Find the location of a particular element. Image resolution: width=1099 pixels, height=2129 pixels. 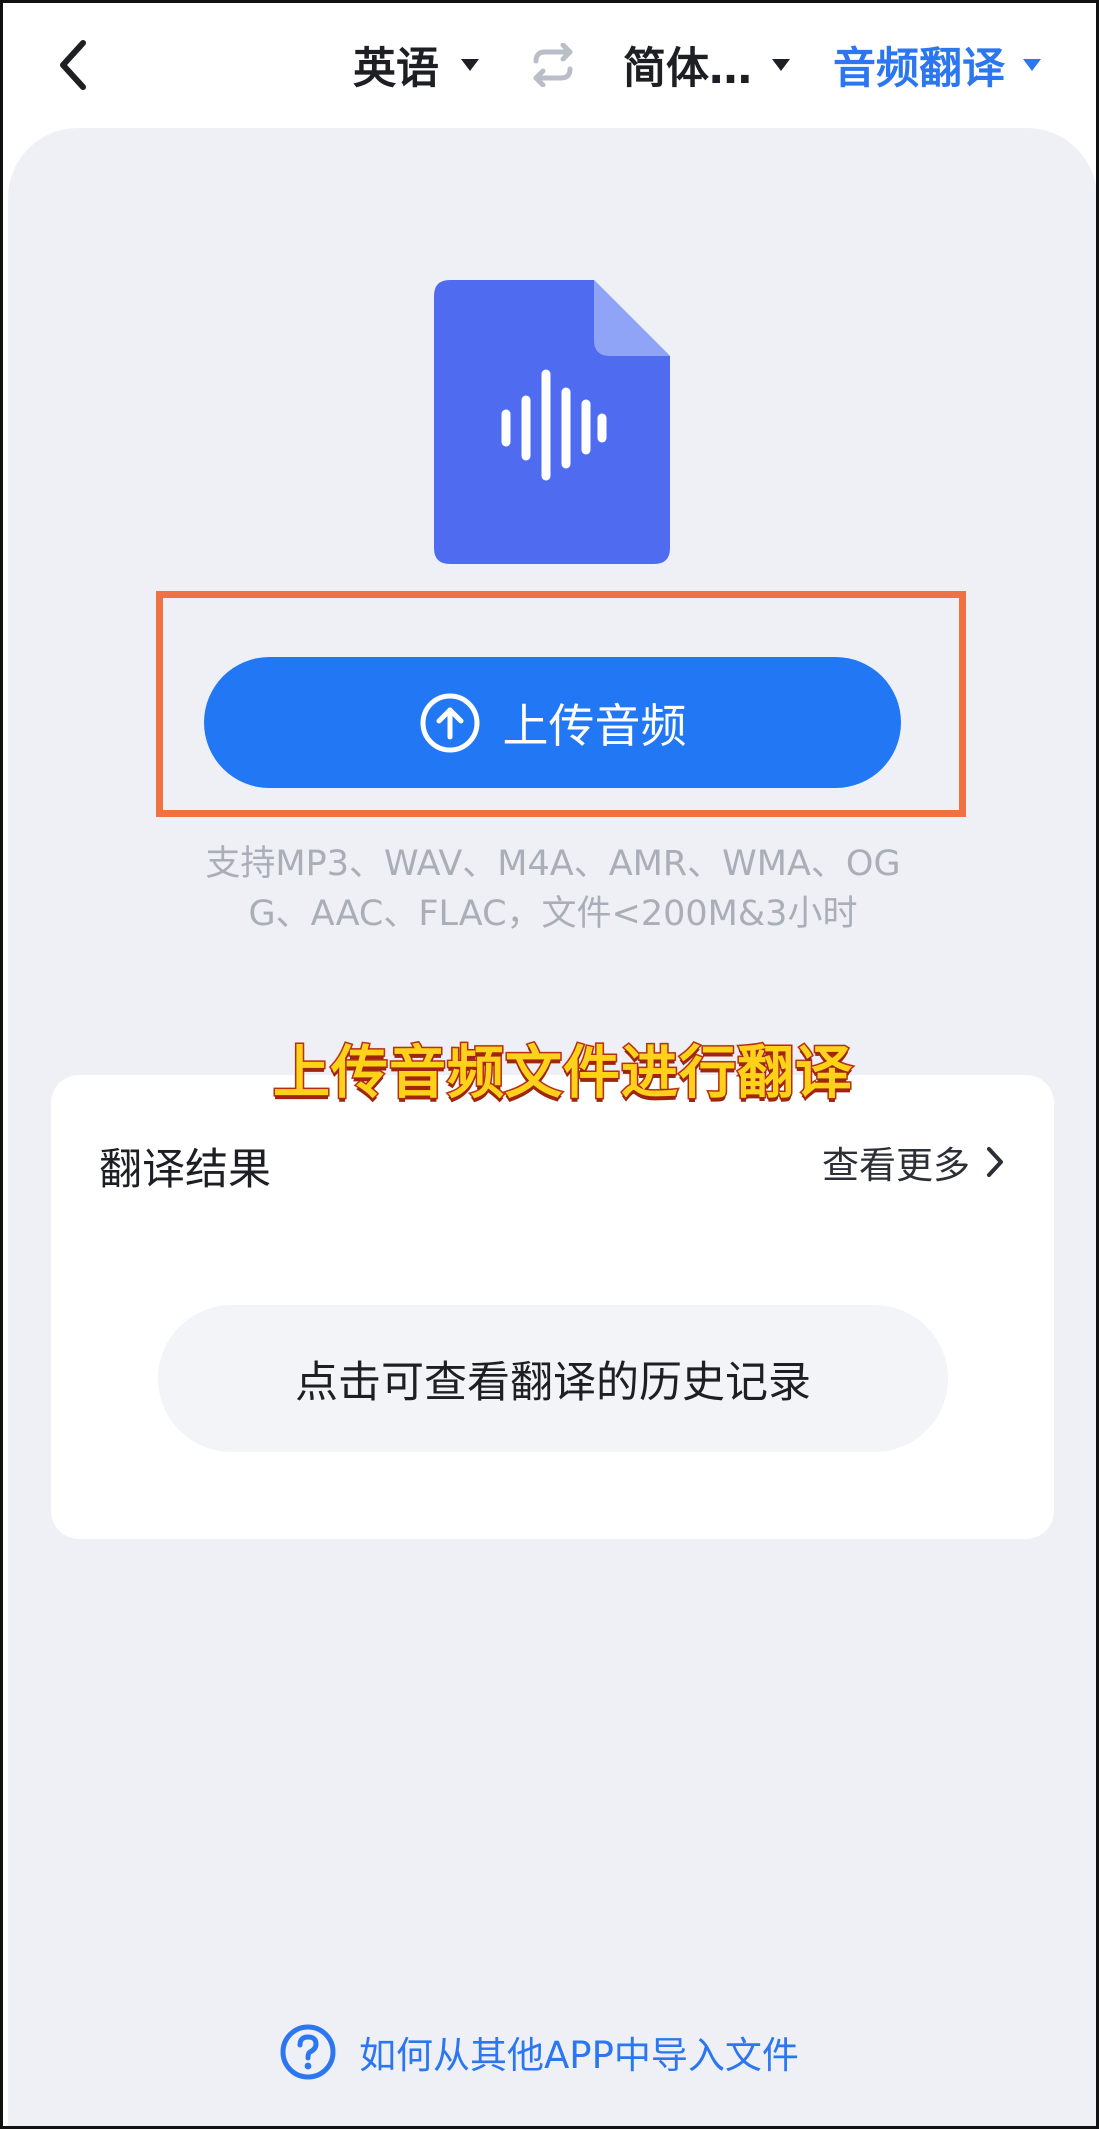

import-help-link: 如何从其他APP中导入文件 is located at coordinates (539, 2052).